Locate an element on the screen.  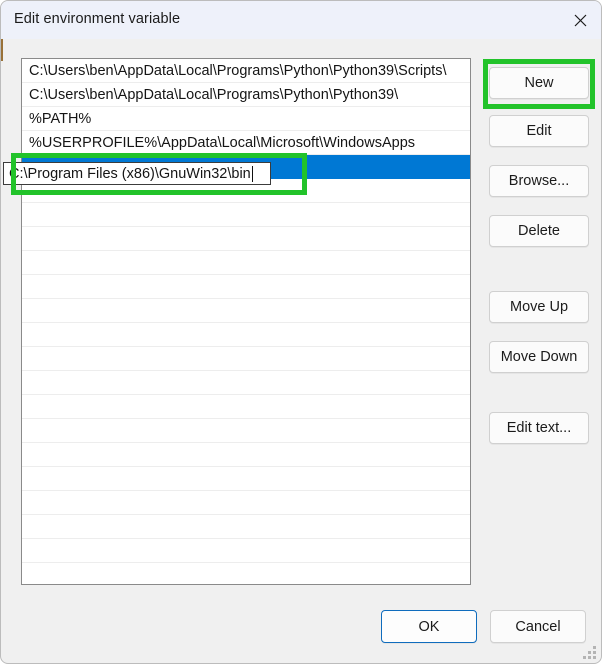
move-up-button: Move Up is located at coordinates (539, 307).